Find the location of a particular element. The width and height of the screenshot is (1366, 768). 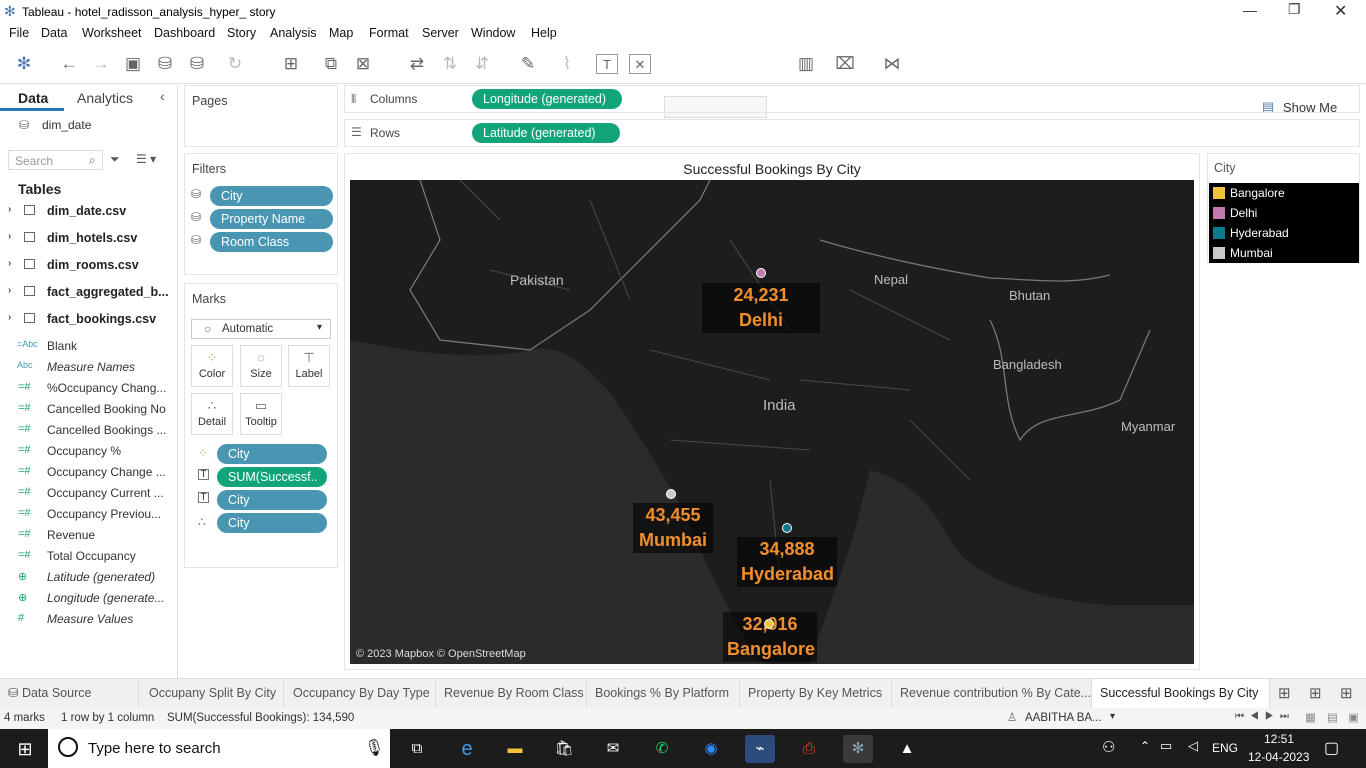

table-item: › dim_rooms.csv is located at coordinates (89, 266).